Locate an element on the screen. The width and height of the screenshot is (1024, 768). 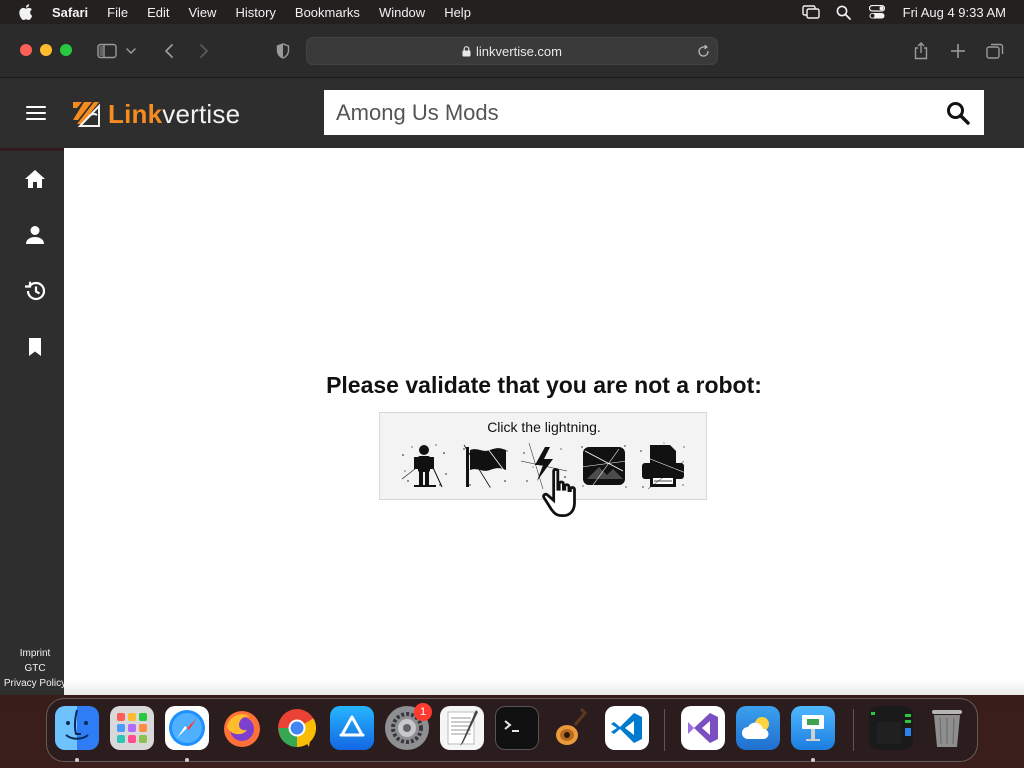
site-search is located at coordinates (654, 112).